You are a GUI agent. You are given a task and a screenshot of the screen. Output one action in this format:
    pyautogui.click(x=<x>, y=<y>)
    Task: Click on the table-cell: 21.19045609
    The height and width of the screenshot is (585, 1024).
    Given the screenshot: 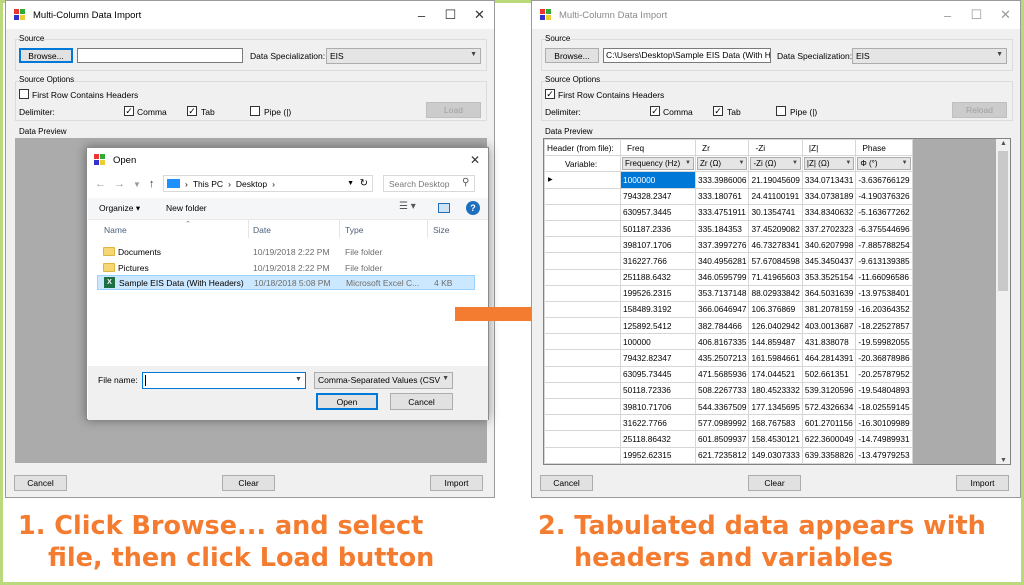 What is the action you would take?
    pyautogui.click(x=775, y=180)
    